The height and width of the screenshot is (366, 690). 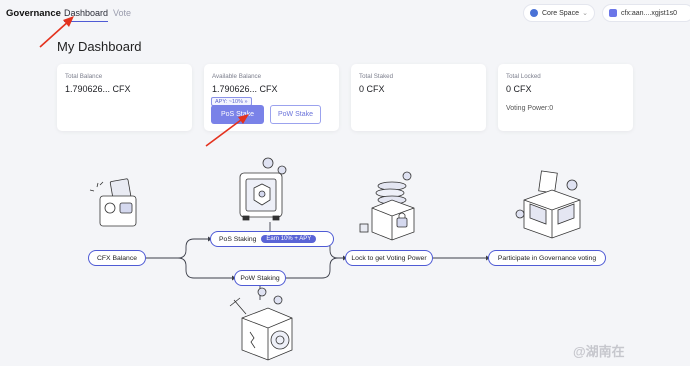 I want to click on red-arrow-icon, so click(x=142, y=83).